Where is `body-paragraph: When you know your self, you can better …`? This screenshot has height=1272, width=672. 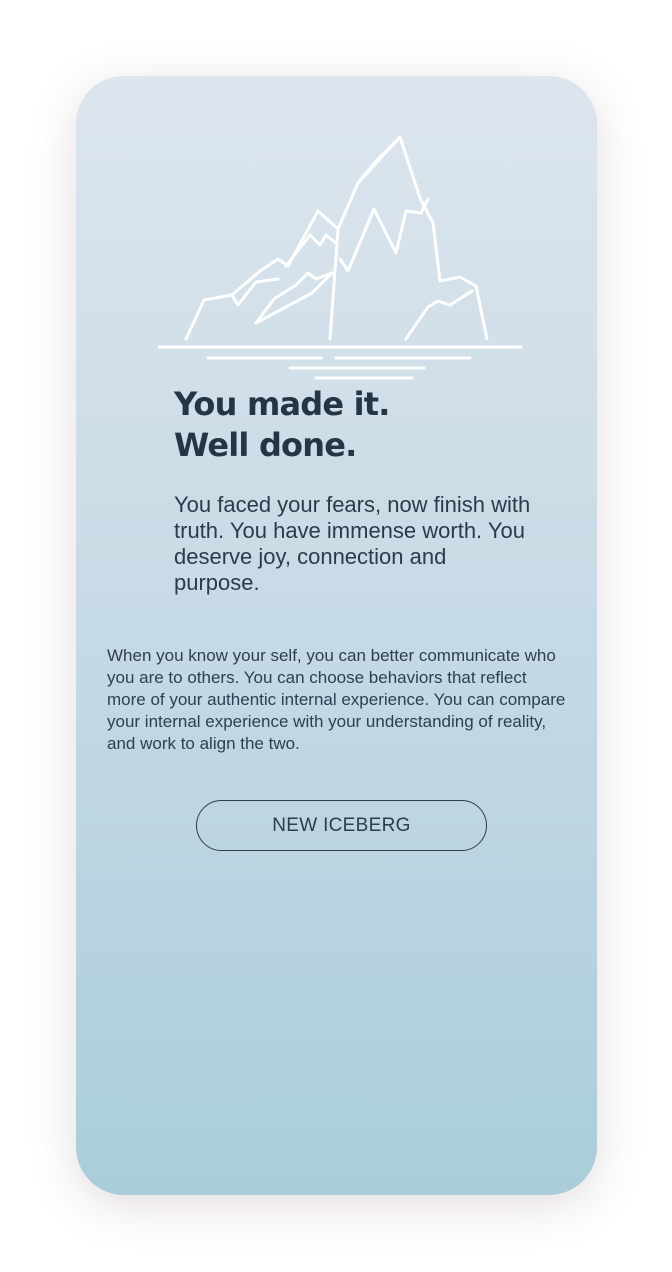 body-paragraph: When you know your self, you can better … is located at coordinates (336, 699).